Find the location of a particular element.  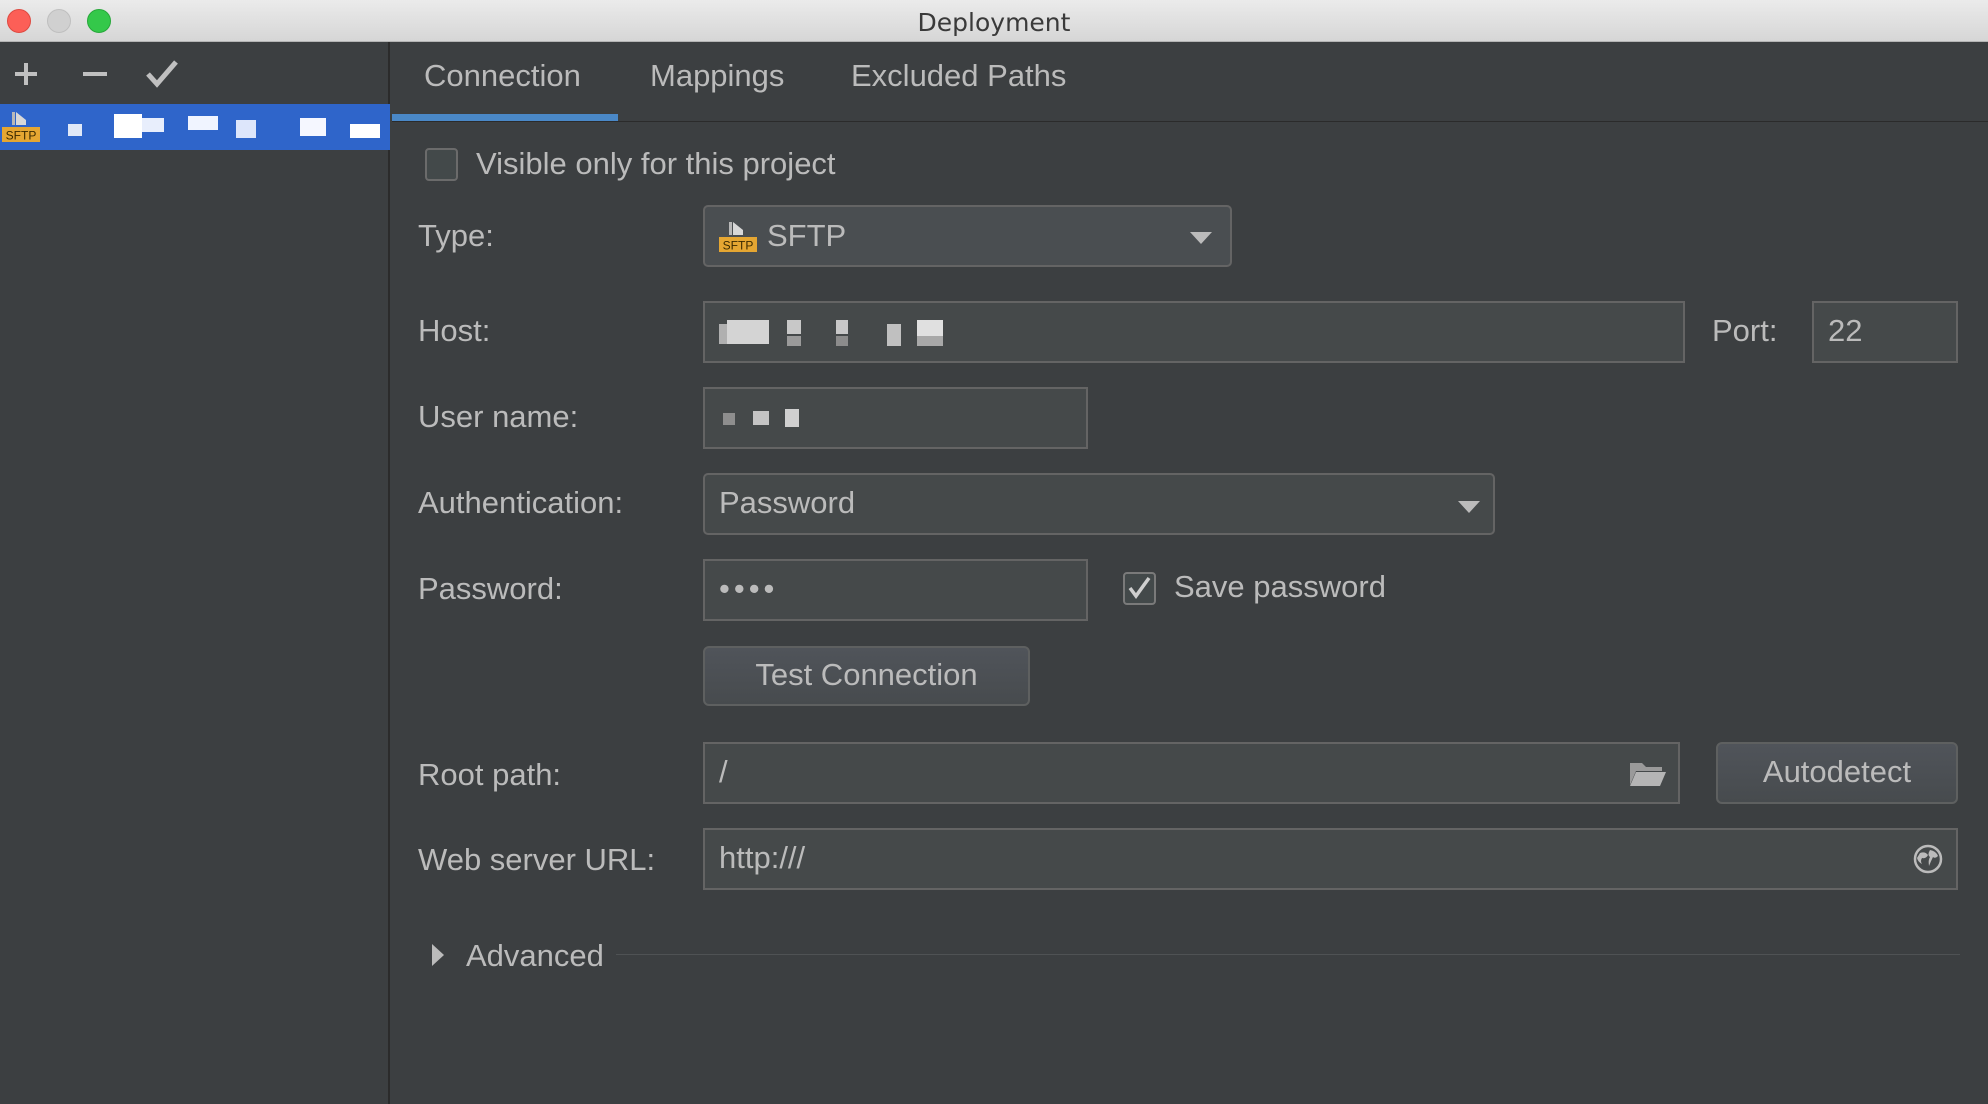

sftp-type-icon: SFTP is located at coordinates (738, 237).